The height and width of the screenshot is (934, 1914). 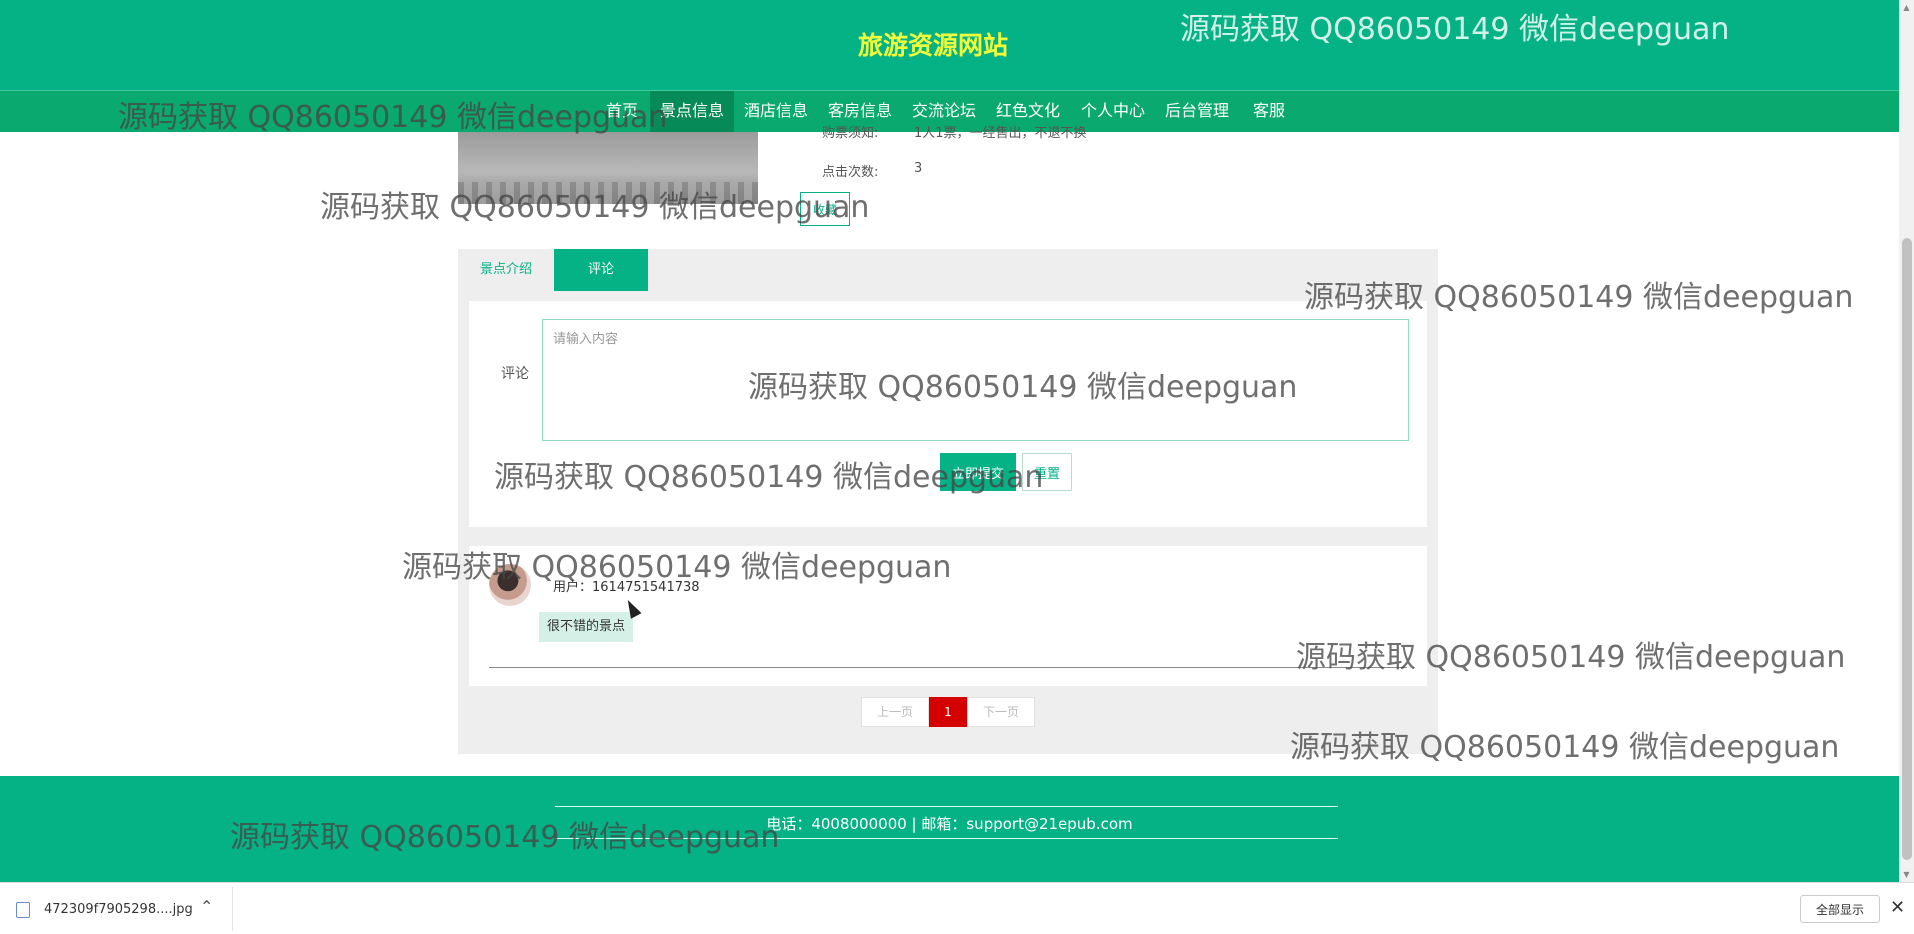 I want to click on collect-button: 收藏, so click(x=825, y=209).